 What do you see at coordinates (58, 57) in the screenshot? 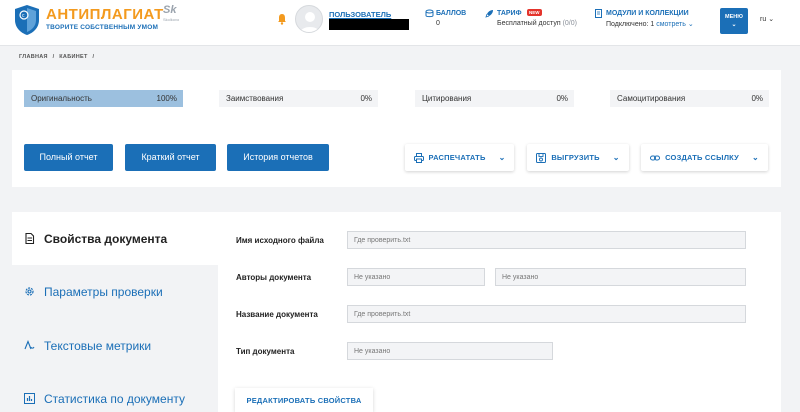
I see `breadcrumb: ГЛАВНАЯ / КАБИНЕТ /` at bounding box center [58, 57].